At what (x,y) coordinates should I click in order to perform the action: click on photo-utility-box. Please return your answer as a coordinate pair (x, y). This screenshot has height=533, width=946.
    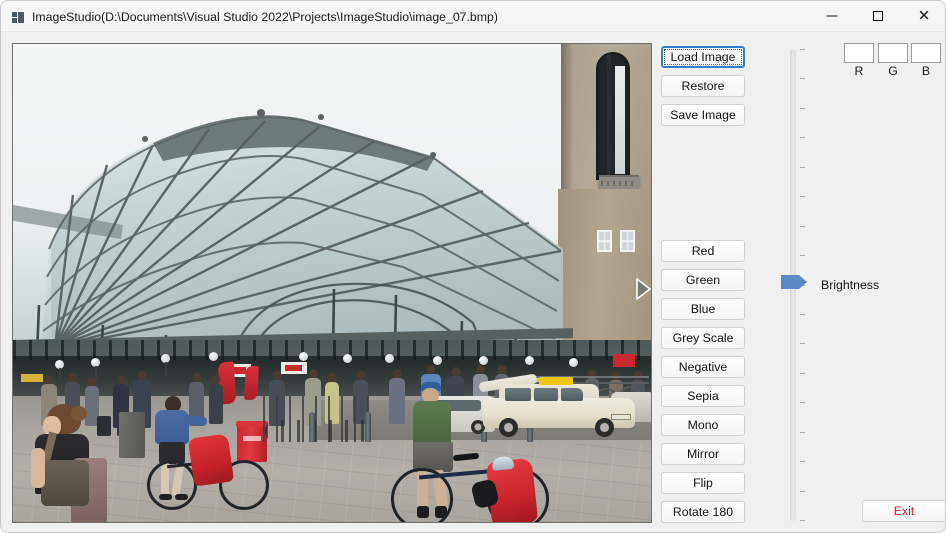
    Looking at the image, I should click on (132, 435).